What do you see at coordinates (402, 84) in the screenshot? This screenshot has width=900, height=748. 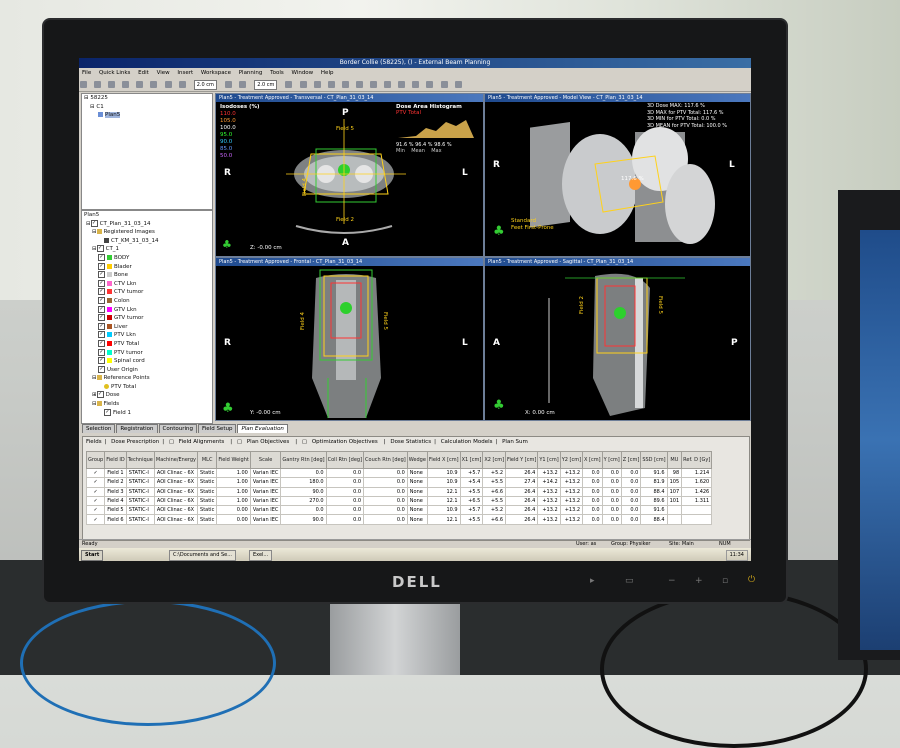 I see `dvh-icon` at bounding box center [402, 84].